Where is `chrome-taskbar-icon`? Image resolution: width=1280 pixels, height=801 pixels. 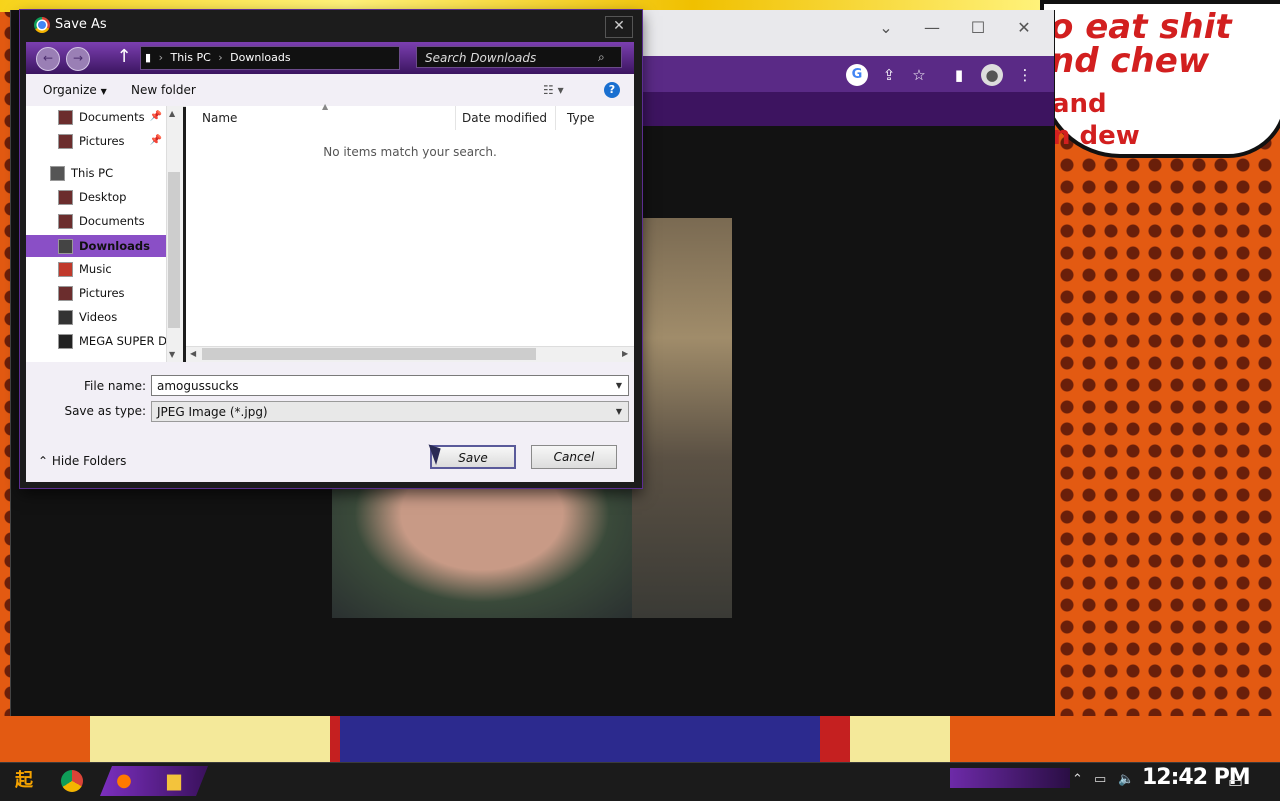 chrome-taskbar-icon is located at coordinates (72, 781).